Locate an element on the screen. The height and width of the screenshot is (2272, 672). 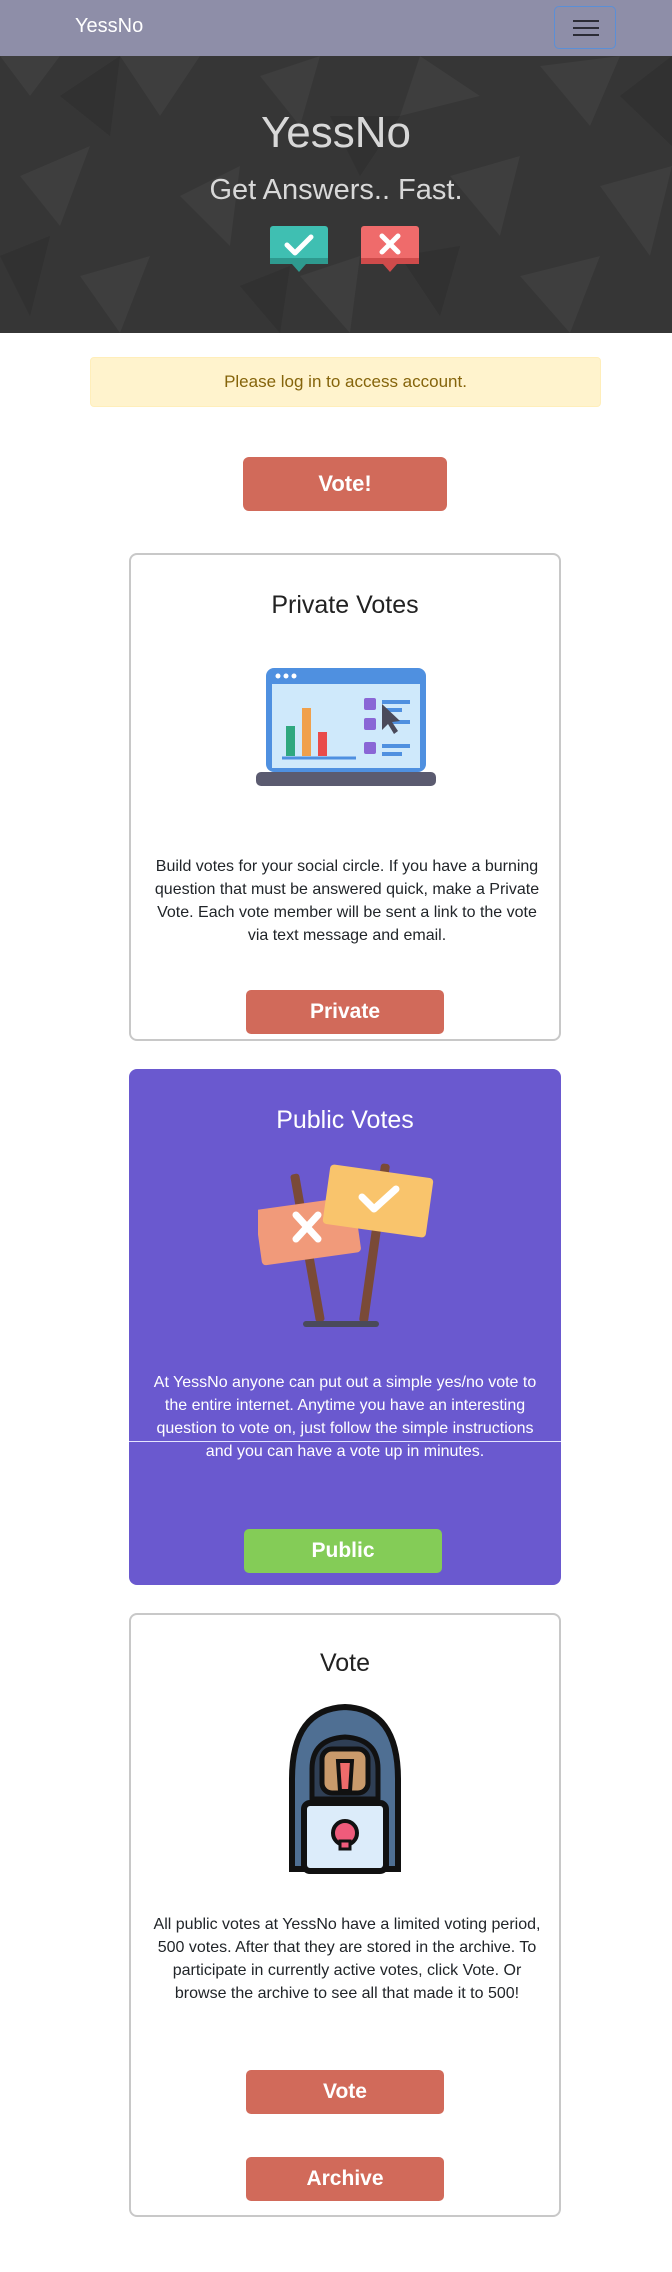
navbar: YessNo is located at coordinates (336, 28).